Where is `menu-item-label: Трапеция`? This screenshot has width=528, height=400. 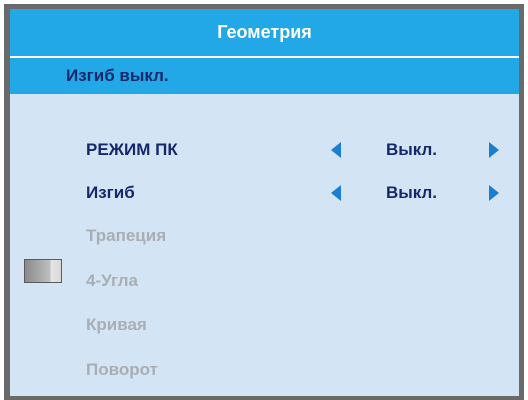
menu-item-label: Трапеция is located at coordinates (126, 235).